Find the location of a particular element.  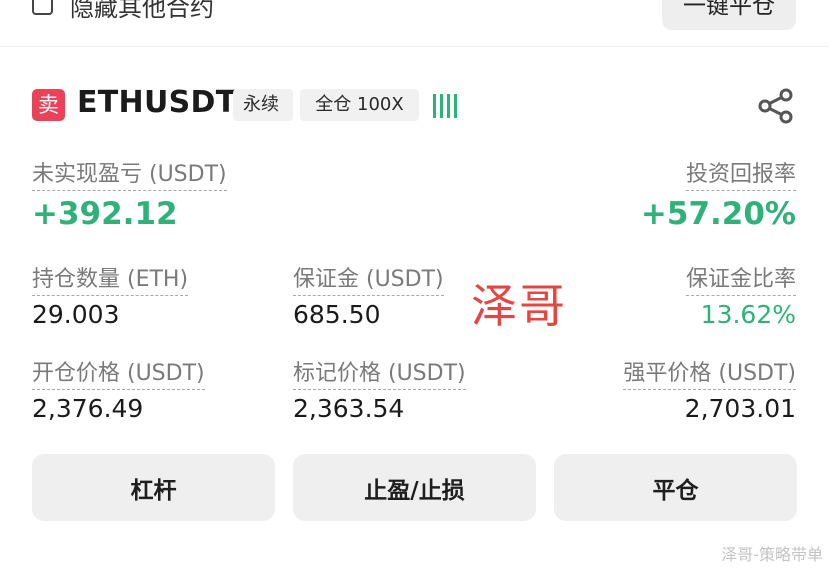

liq-price-label: 强平价格 (USDT) is located at coordinates (709, 372).